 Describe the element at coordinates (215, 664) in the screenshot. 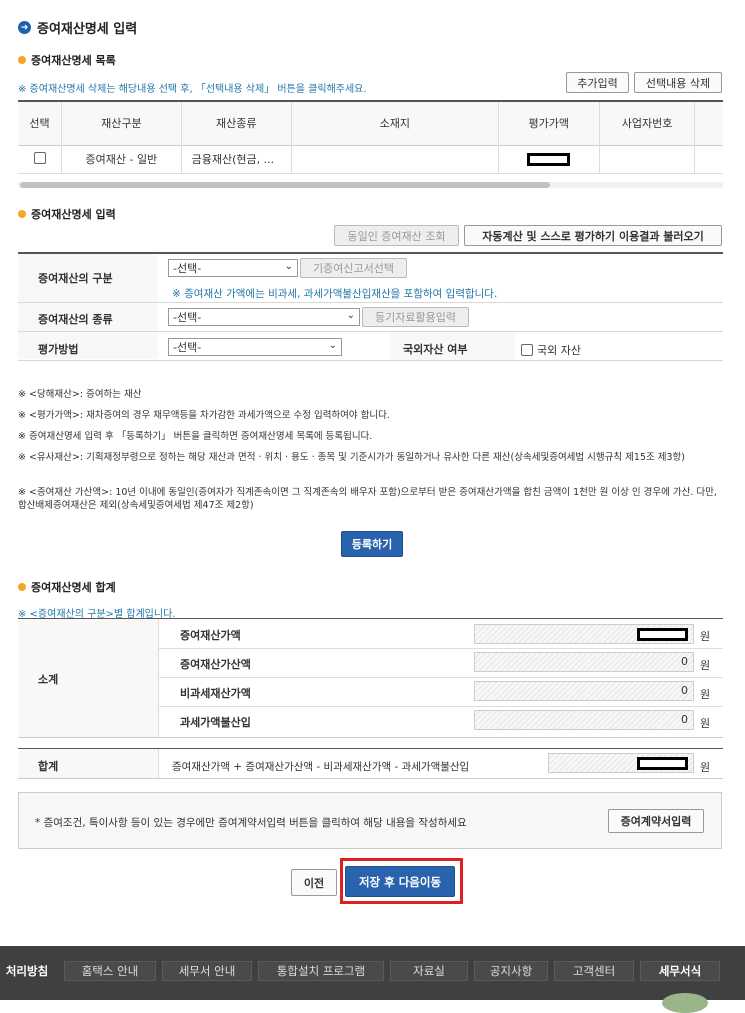

I see `sum-row-label: 증여재산가산액` at that location.